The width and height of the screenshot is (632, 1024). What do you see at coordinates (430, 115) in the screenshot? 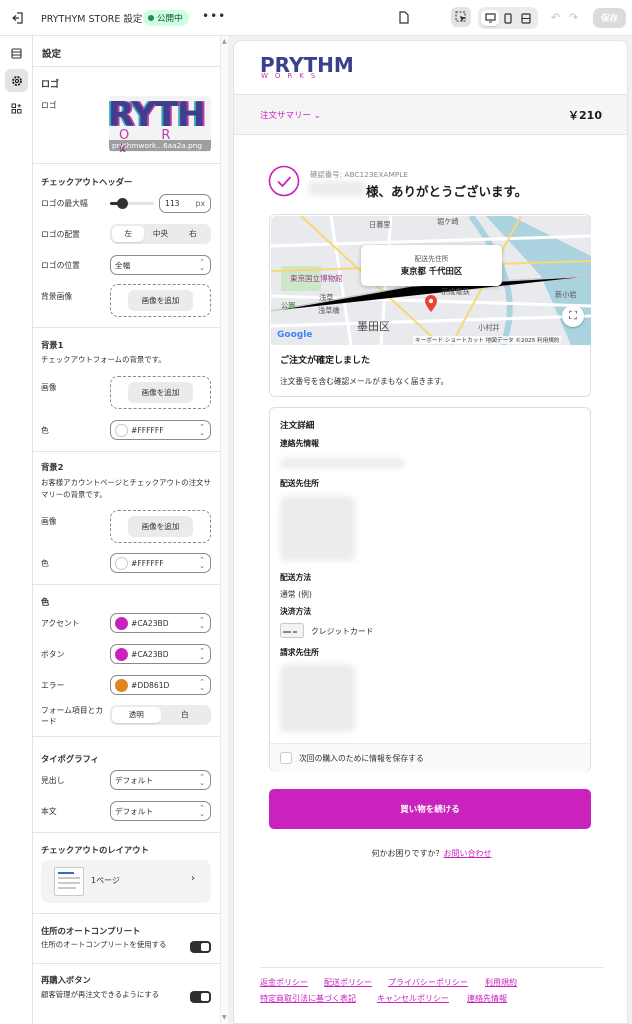
I see `order-summary-bar: 注文サマリー ⌄ ￥210` at bounding box center [430, 115].